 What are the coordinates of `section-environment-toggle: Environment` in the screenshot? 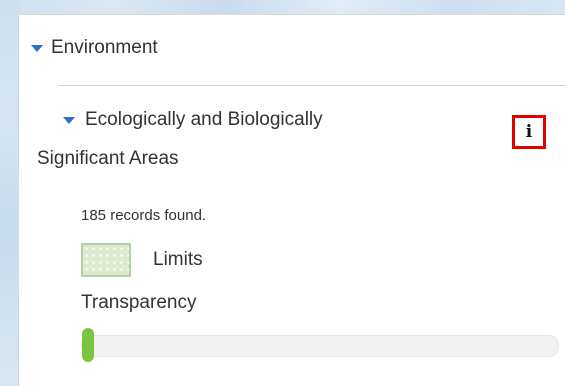 It's located at (94, 48).